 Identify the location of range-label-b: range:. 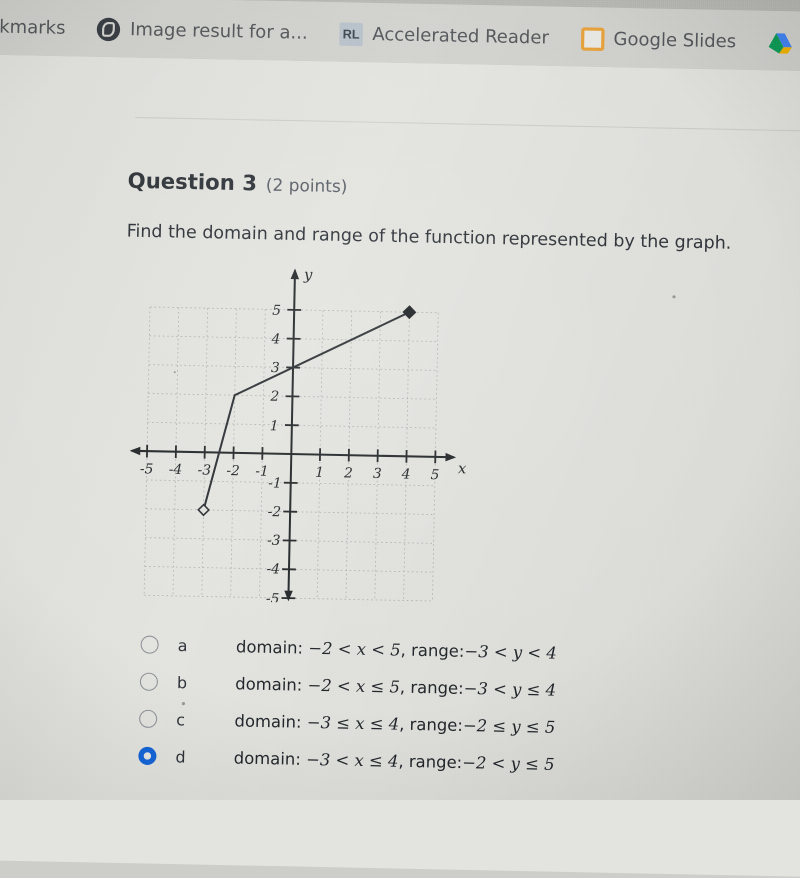
(437, 687).